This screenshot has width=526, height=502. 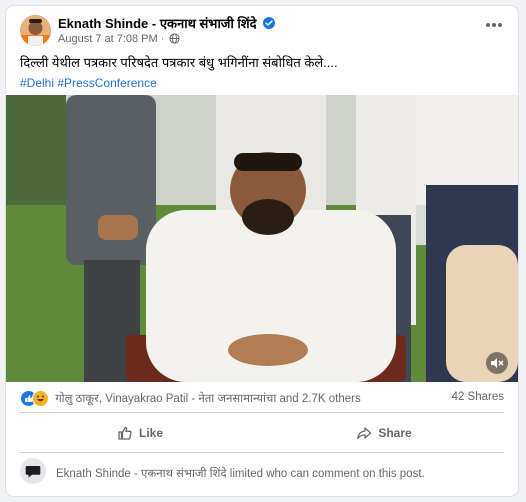 I want to click on haha-reaction-icon, so click(x=40, y=398).